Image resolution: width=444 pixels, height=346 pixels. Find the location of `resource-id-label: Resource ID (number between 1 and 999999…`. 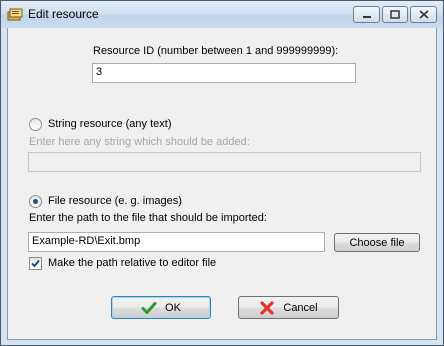

resource-id-label: Resource ID (number between 1 and 999999… is located at coordinates (216, 51).